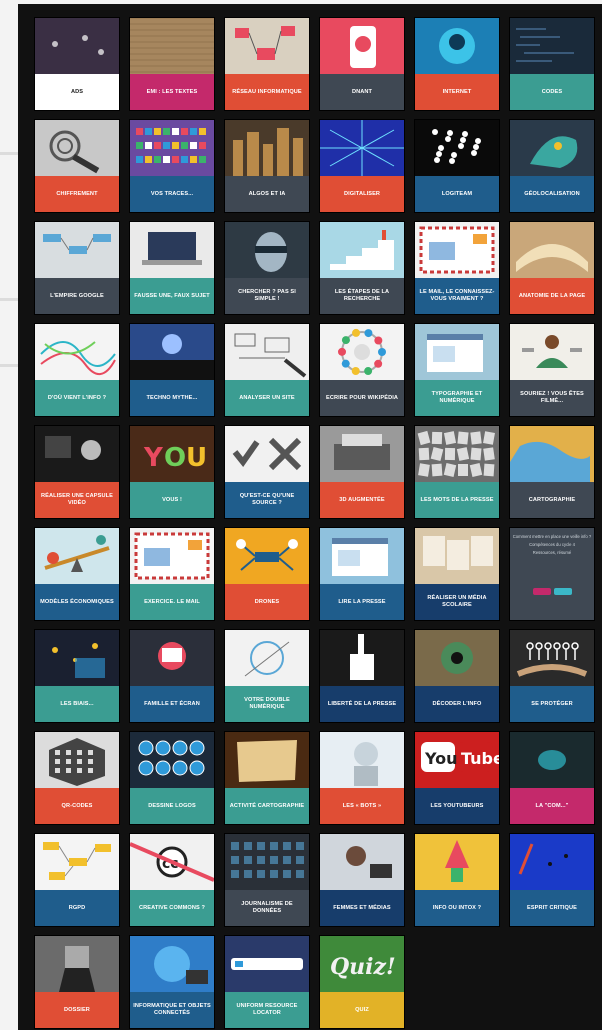 This screenshot has width=602, height=1030. I want to click on activity-tile: 3D augmentée, so click(362, 472).